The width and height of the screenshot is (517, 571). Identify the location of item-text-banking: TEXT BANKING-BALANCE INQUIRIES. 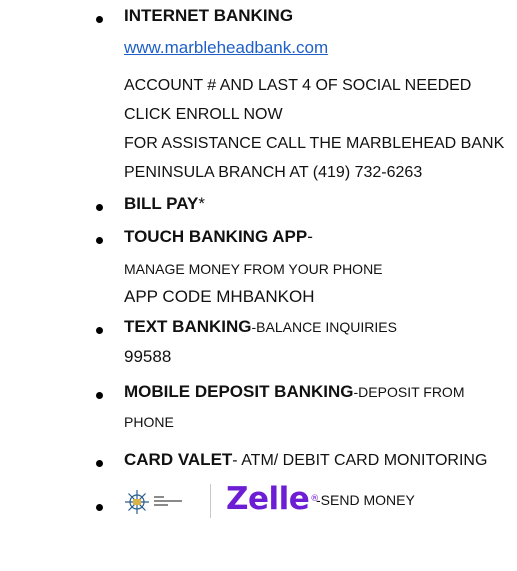
(260, 327).